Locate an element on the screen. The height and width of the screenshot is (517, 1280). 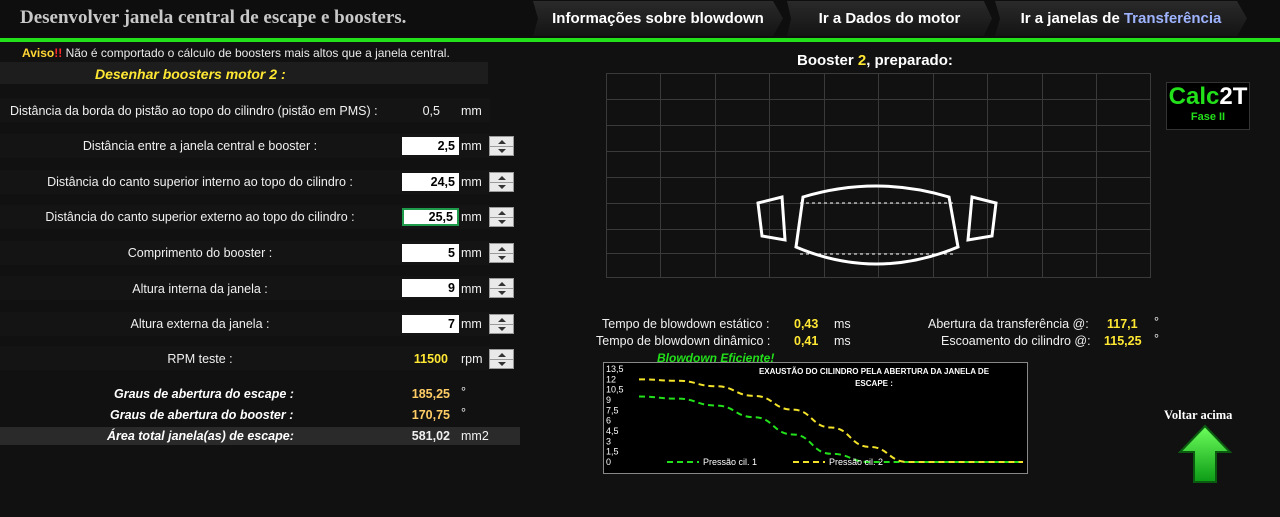
total-area-label: Área total janela(as) de escape: is located at coordinates (200, 436).